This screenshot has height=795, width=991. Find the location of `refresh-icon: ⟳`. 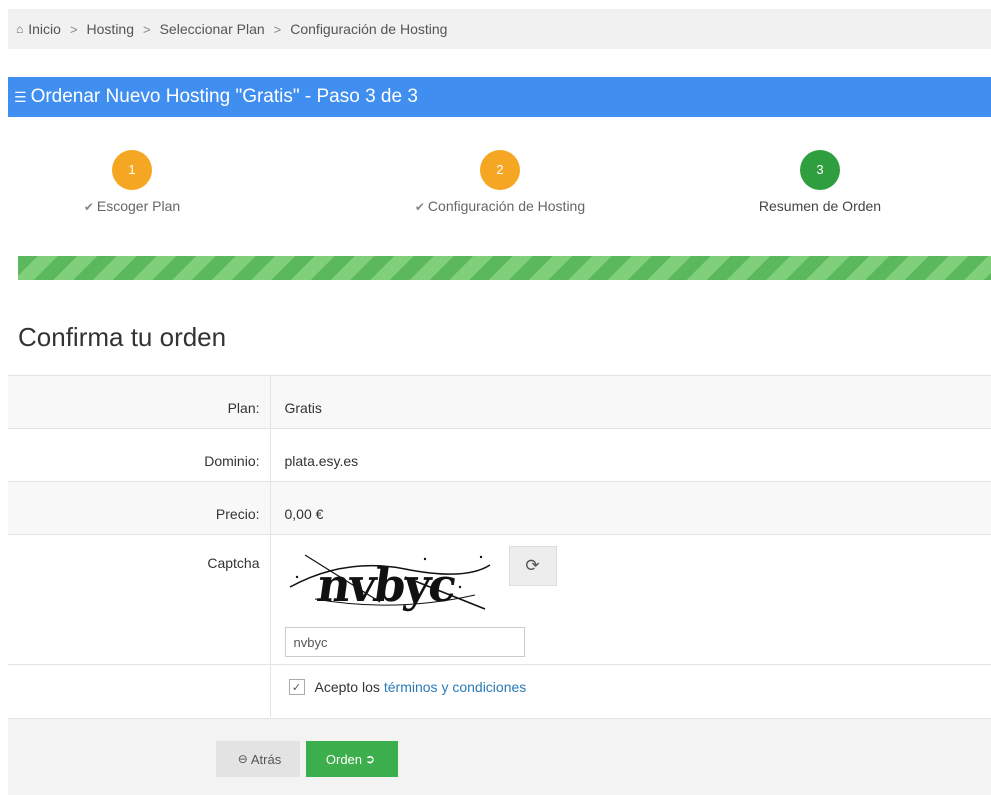

refresh-icon: ⟳ is located at coordinates (532, 565).